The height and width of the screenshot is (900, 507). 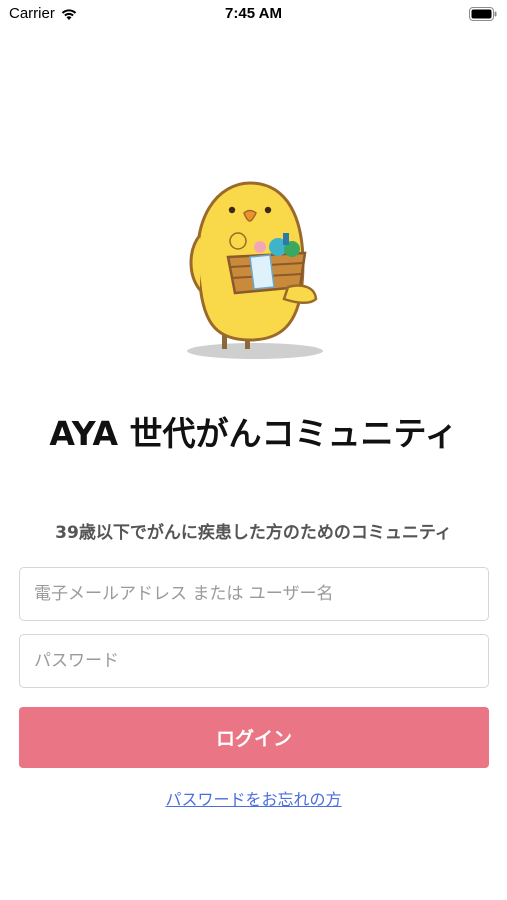 I want to click on status-time: 7:45 AM, so click(x=253, y=13).